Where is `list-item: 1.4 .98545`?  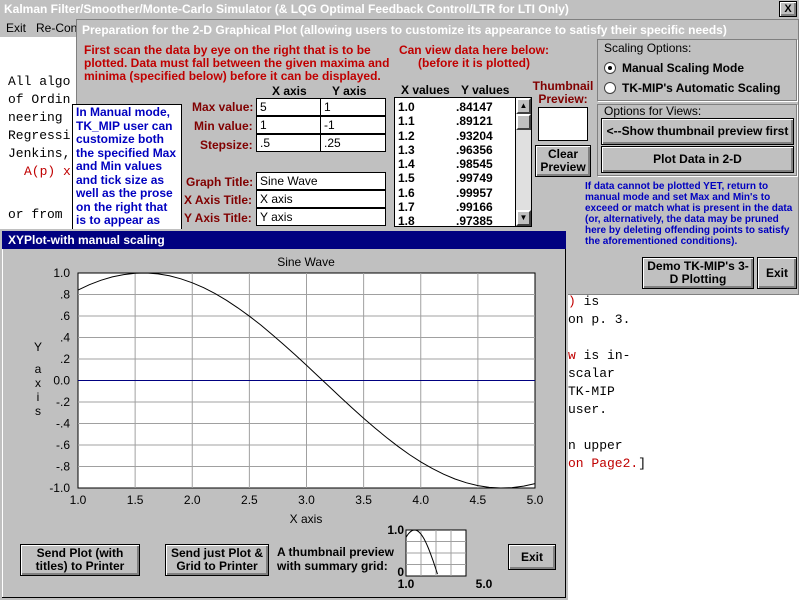
list-item: 1.4 .98545 is located at coordinates (445, 164).